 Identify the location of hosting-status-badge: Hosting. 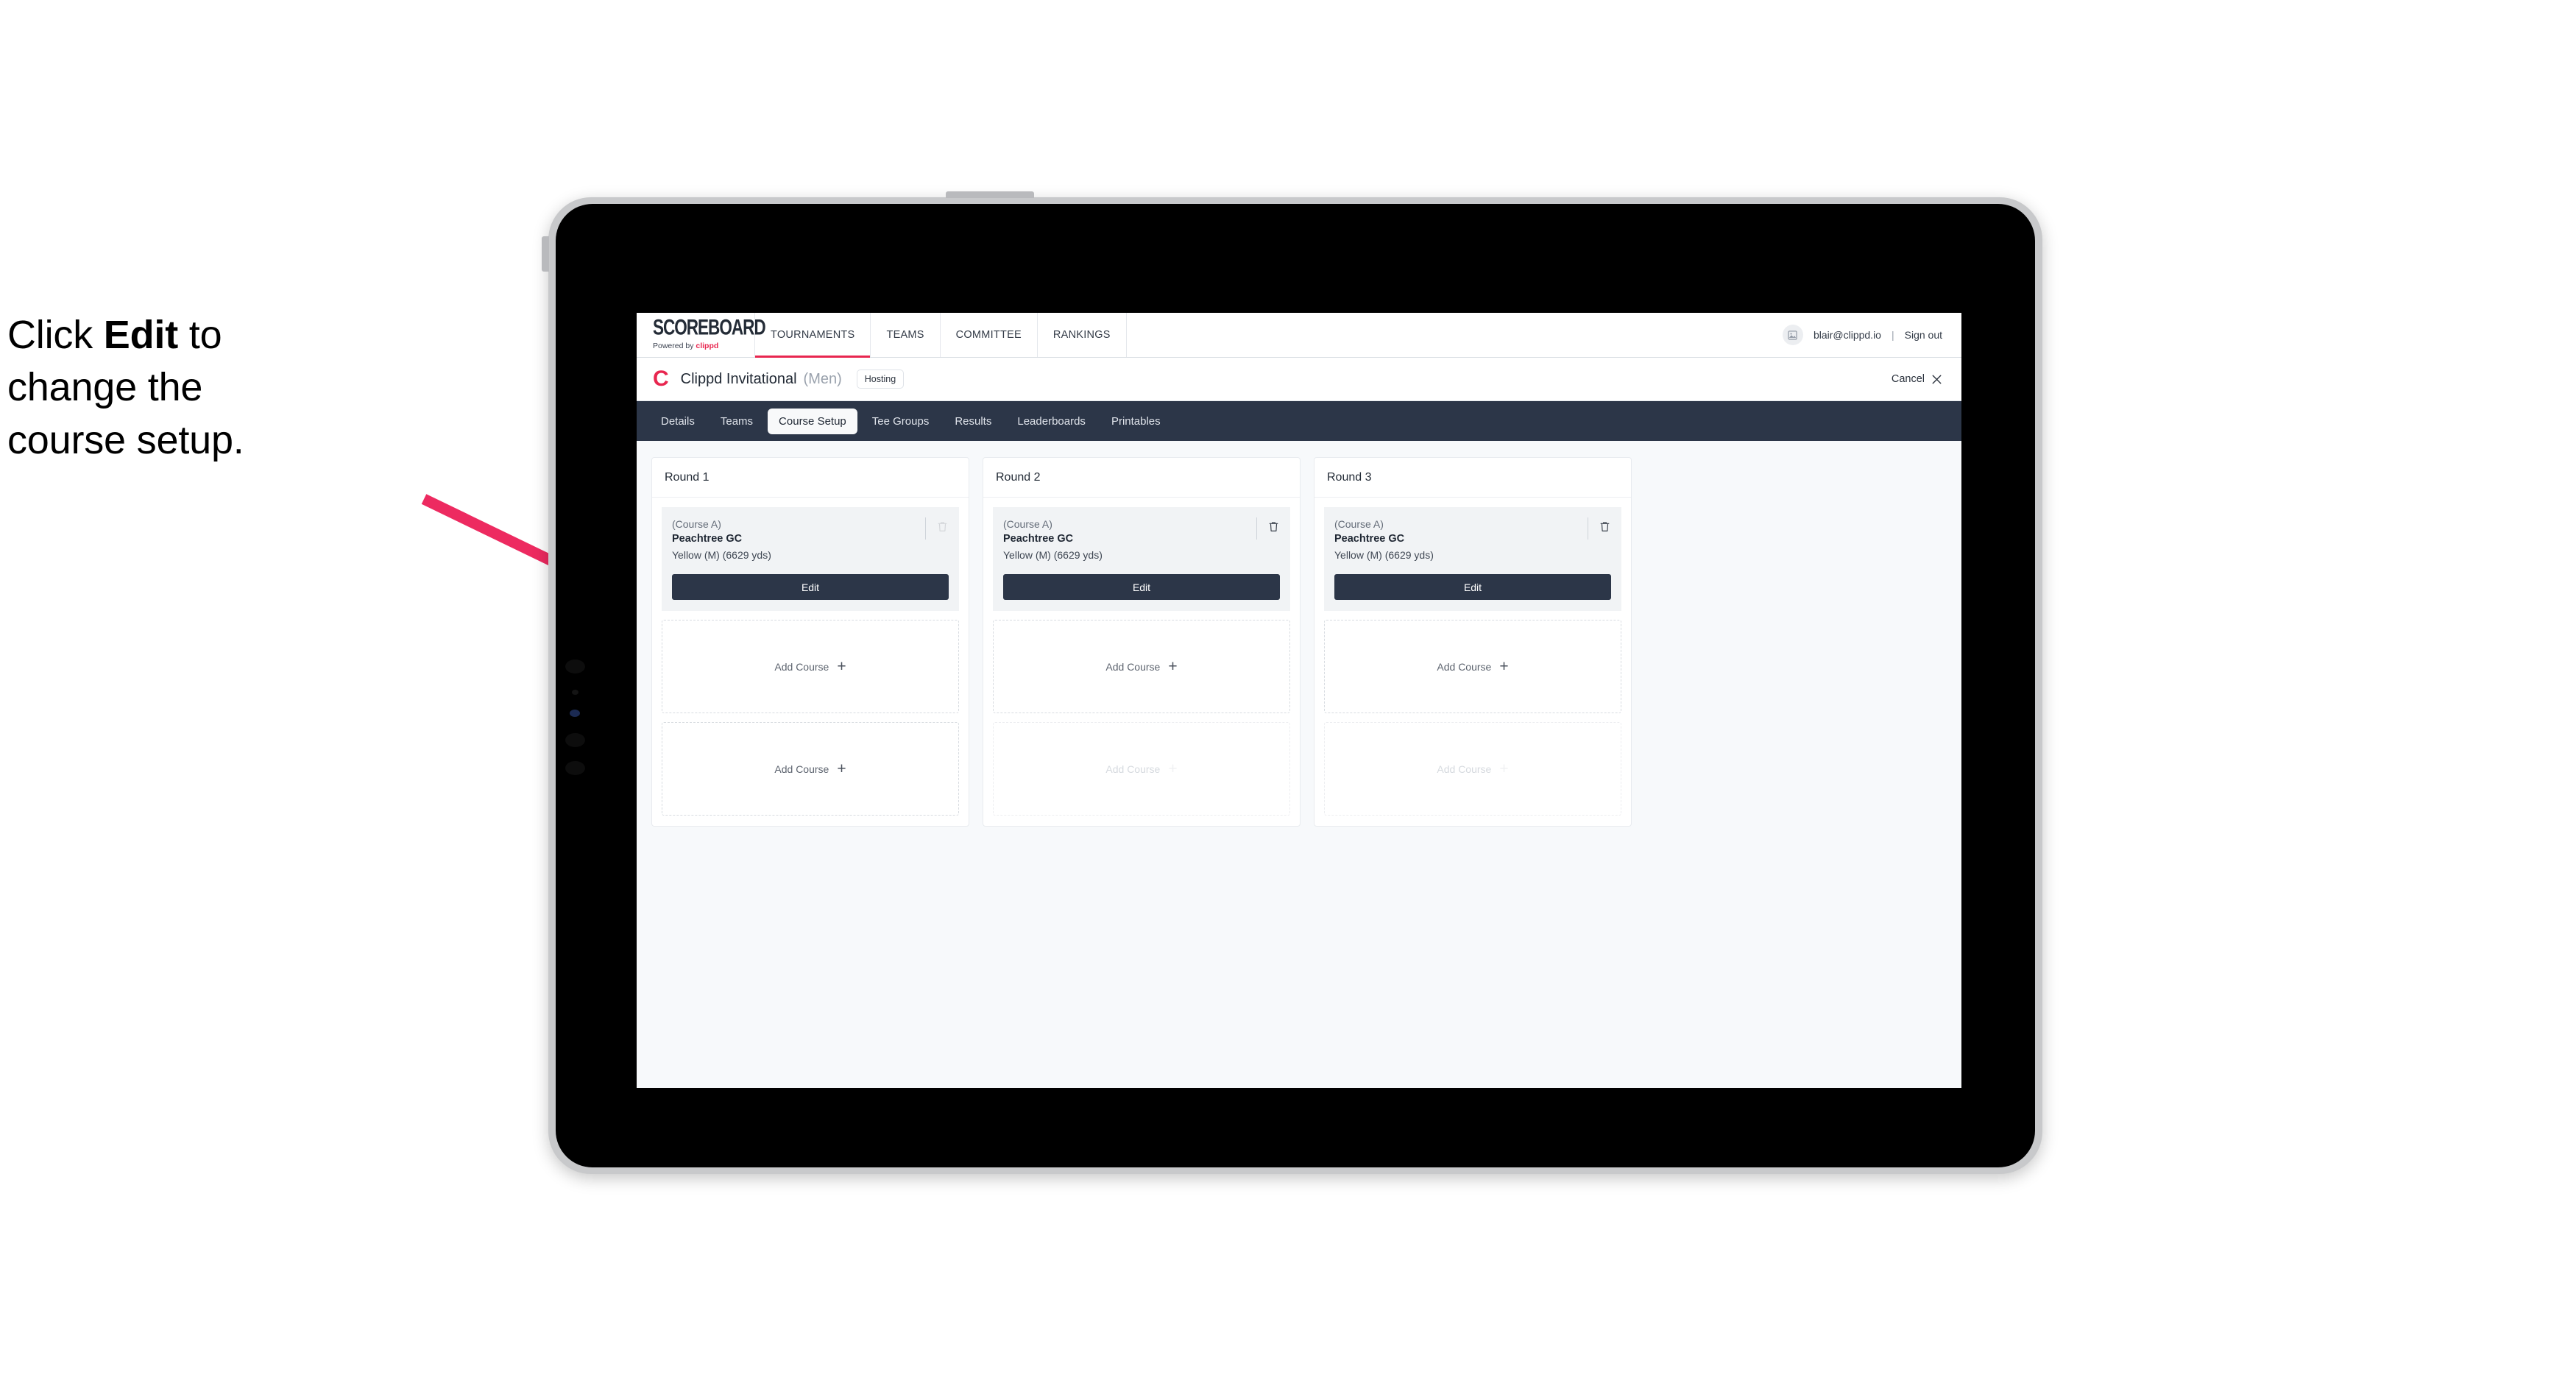
(880, 380).